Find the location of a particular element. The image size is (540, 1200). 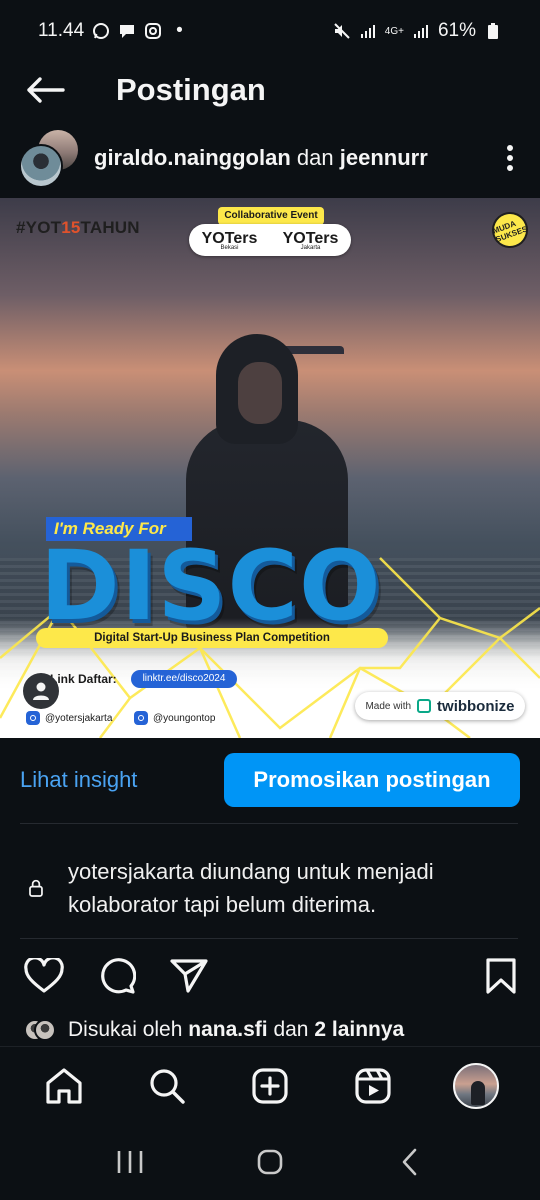

nav-reels is located at coordinates (373, 1086).